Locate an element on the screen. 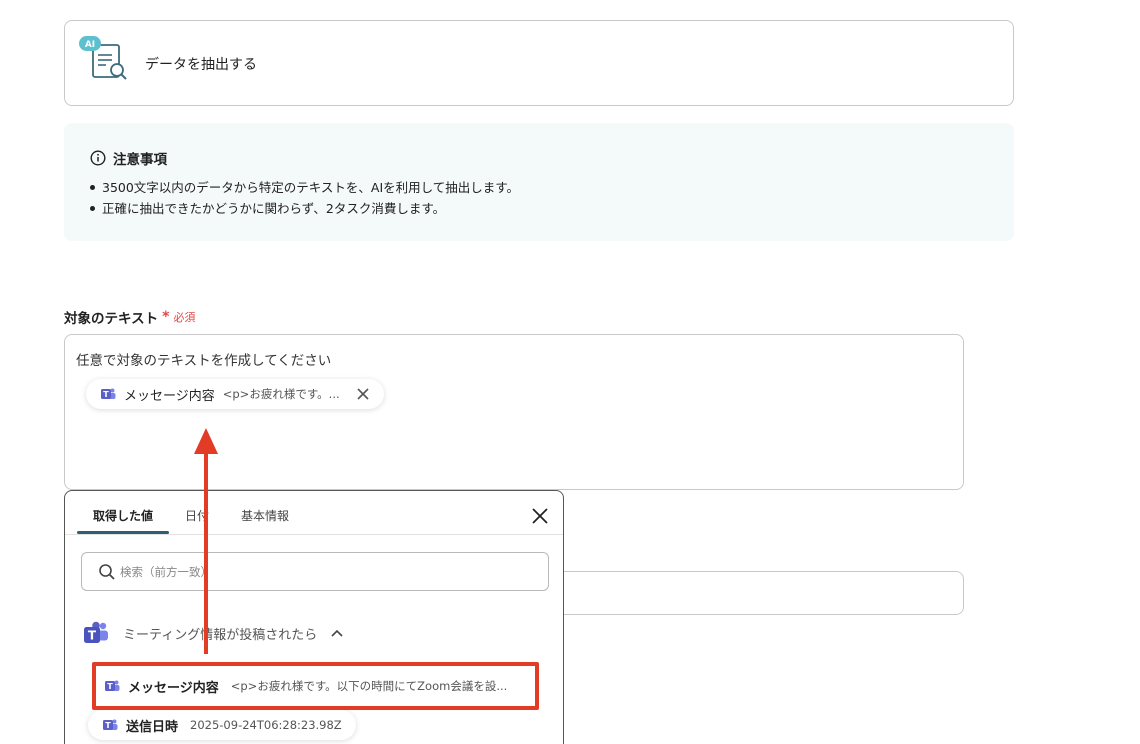  item-name: メッセージ内容 is located at coordinates (173, 688).